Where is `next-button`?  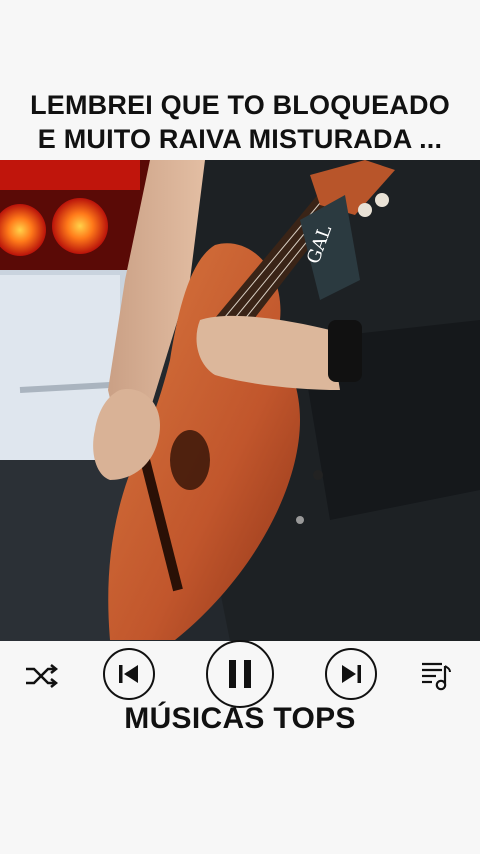 next-button is located at coordinates (351, 674).